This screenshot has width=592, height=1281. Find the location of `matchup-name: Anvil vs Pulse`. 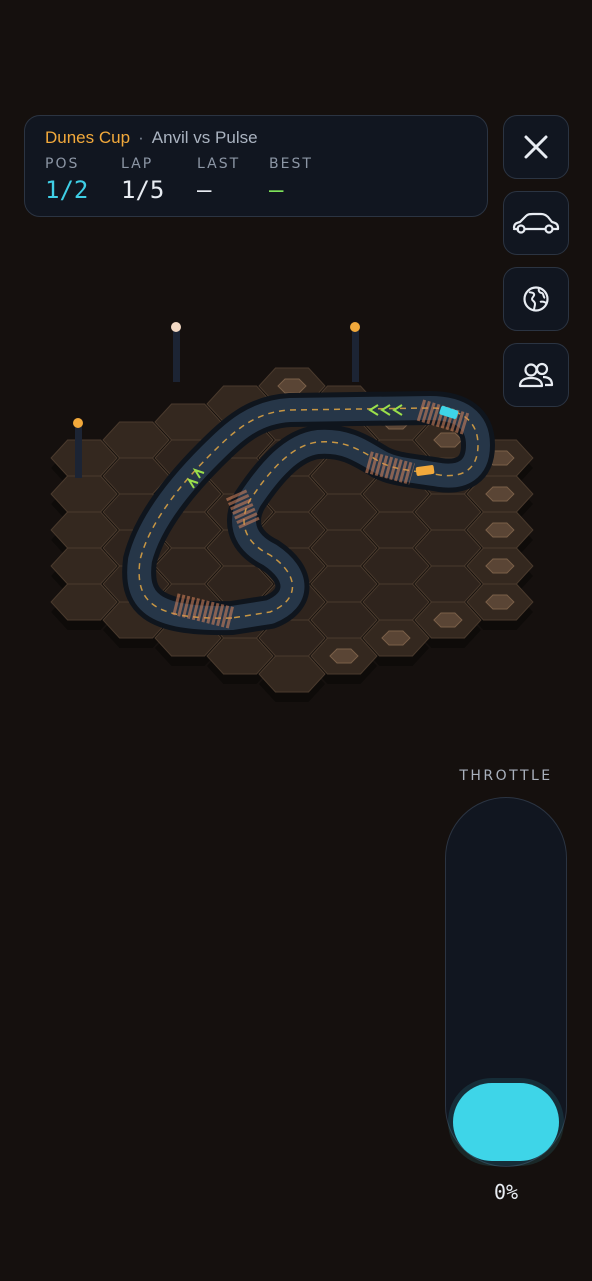

matchup-name: Anvil vs Pulse is located at coordinates (204, 137).